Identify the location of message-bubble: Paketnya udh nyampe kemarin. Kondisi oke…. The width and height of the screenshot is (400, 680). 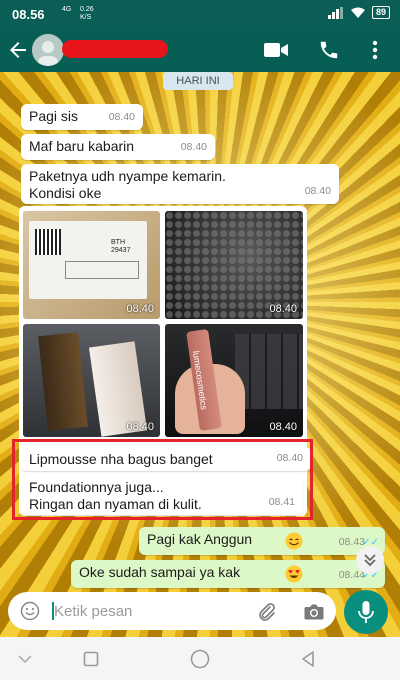
(180, 184).